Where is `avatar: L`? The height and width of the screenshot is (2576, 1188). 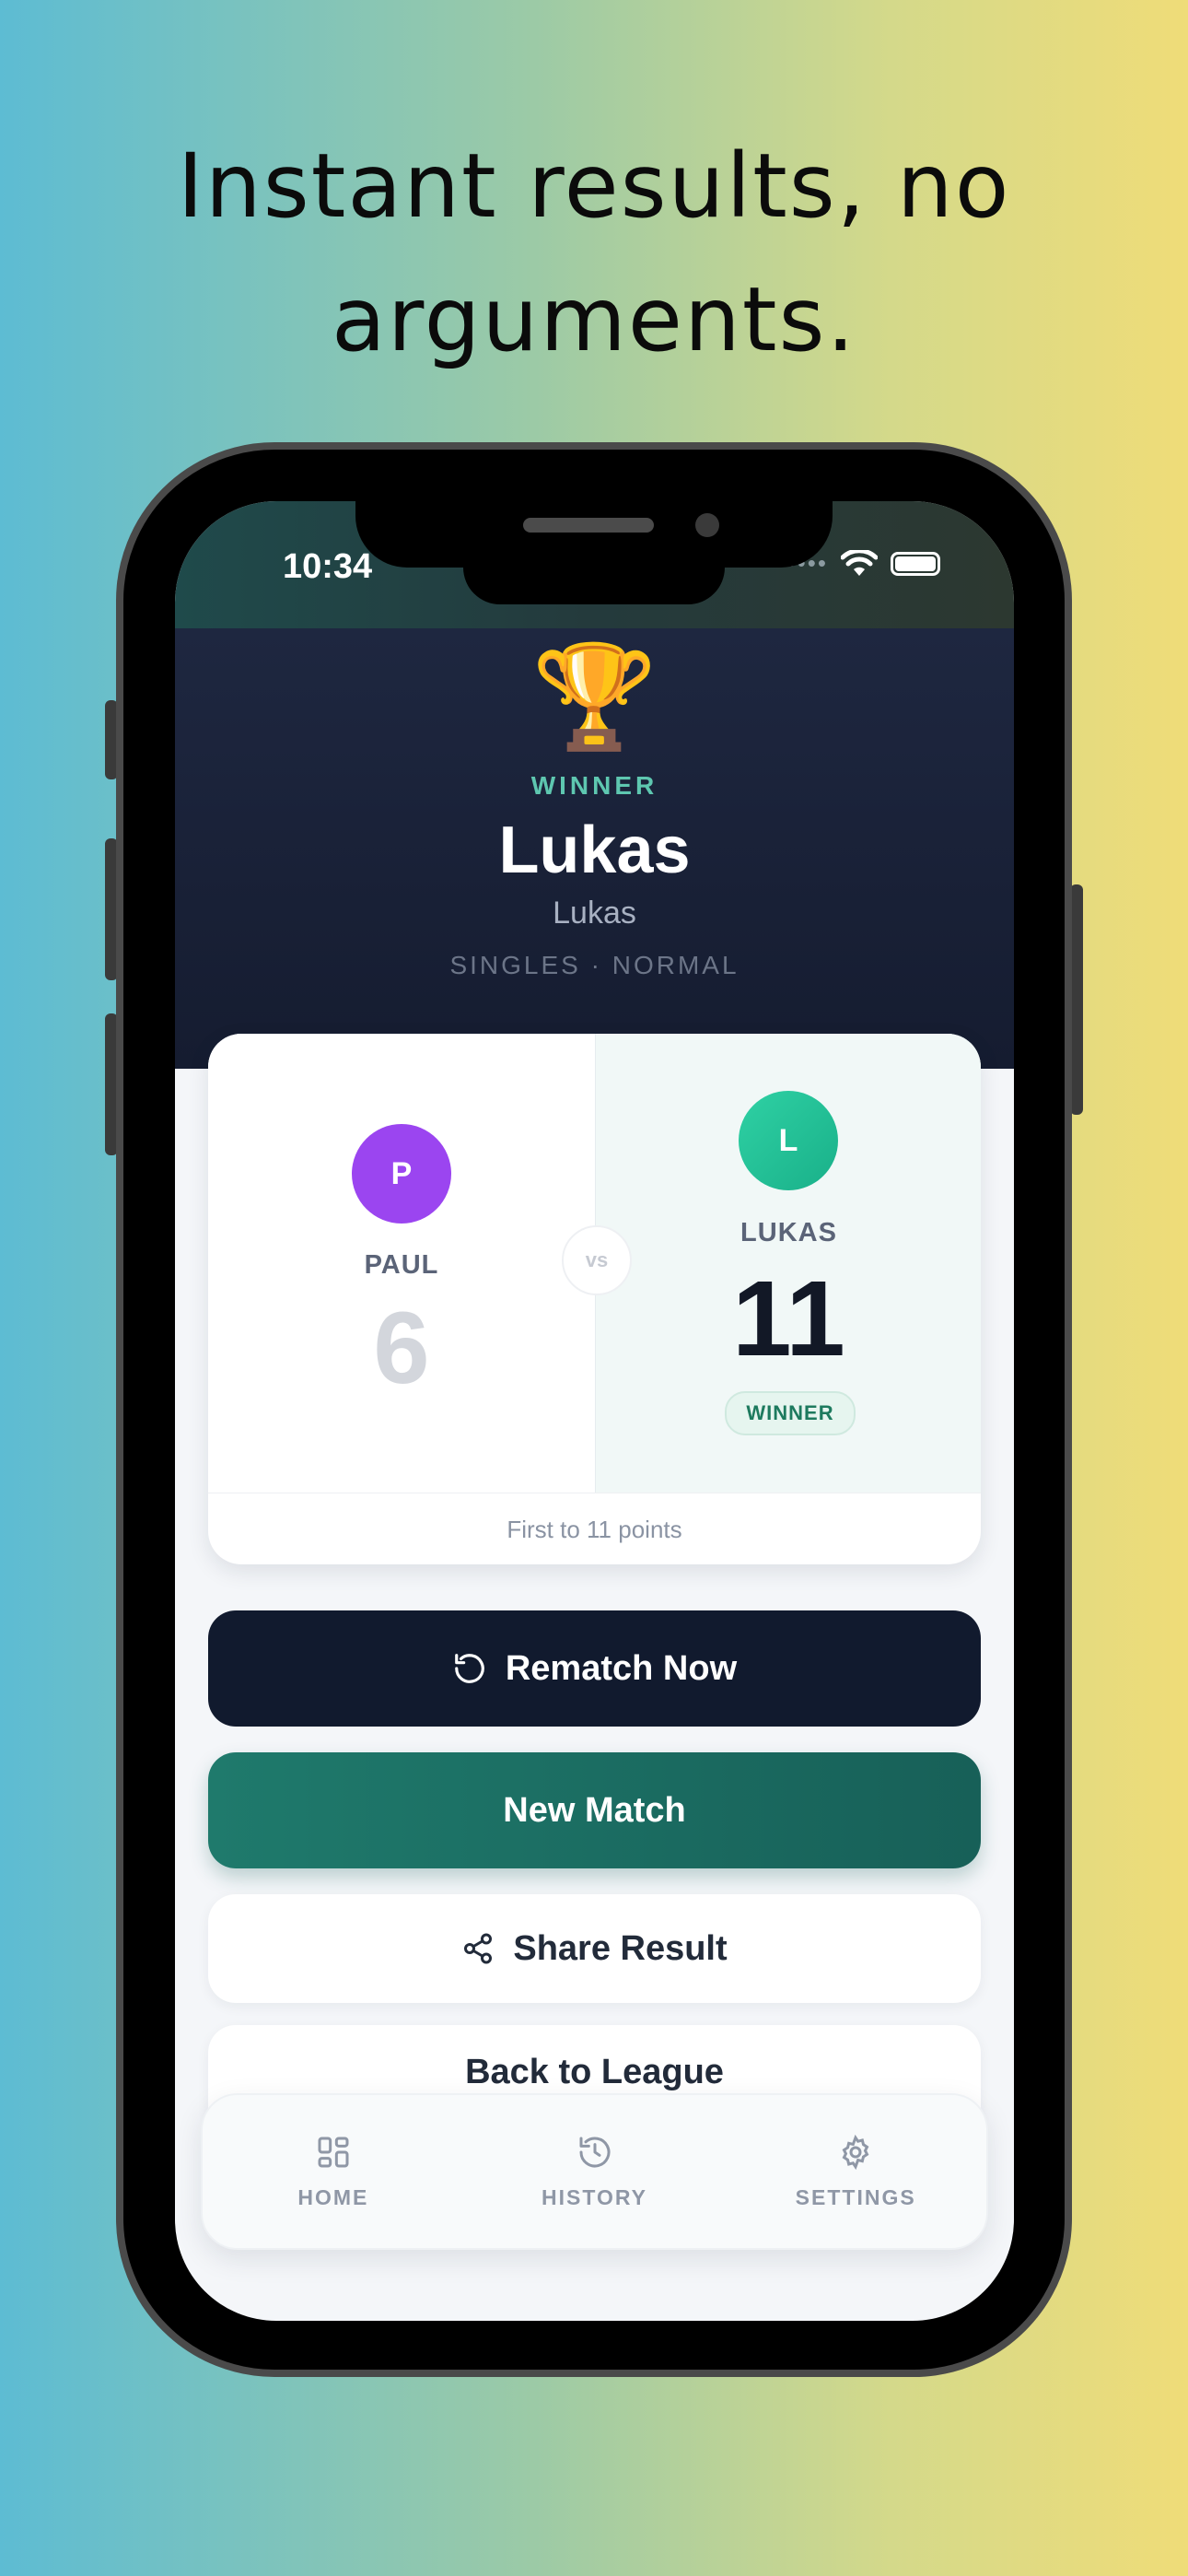
avatar: L is located at coordinates (788, 1140).